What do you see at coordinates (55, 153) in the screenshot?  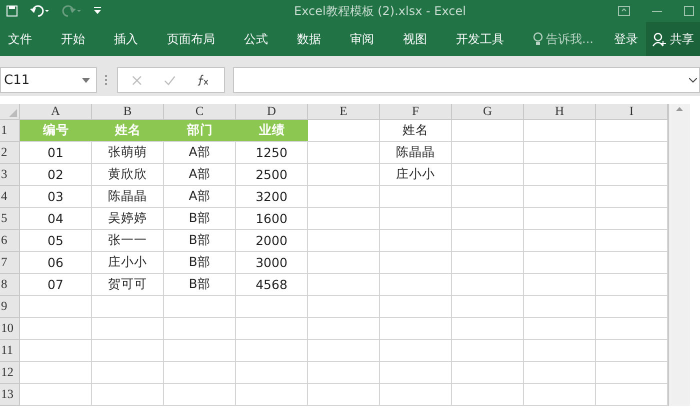 I see `table-cell-text: 01` at bounding box center [55, 153].